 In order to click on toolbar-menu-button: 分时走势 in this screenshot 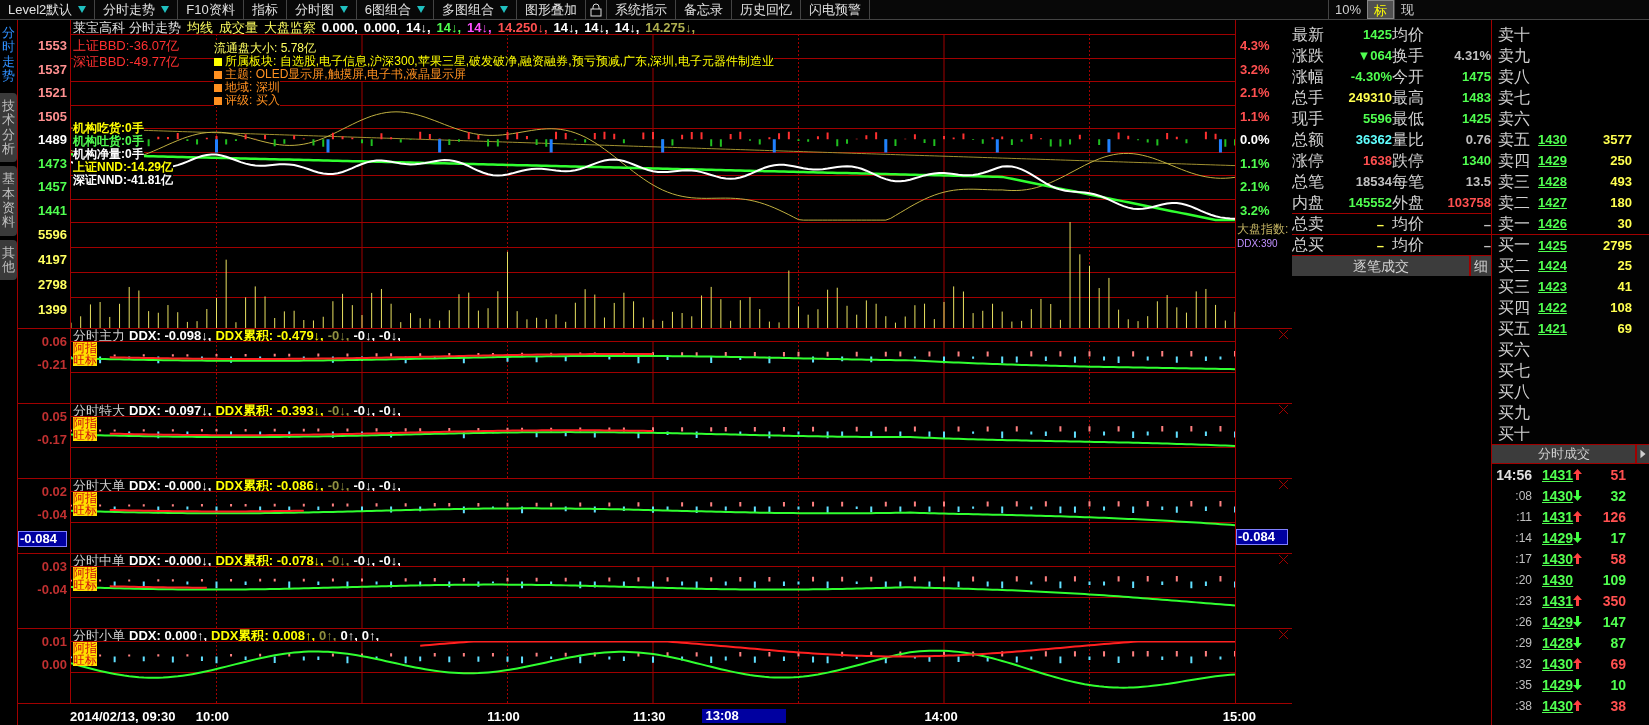, I will do `click(137, 9)`.